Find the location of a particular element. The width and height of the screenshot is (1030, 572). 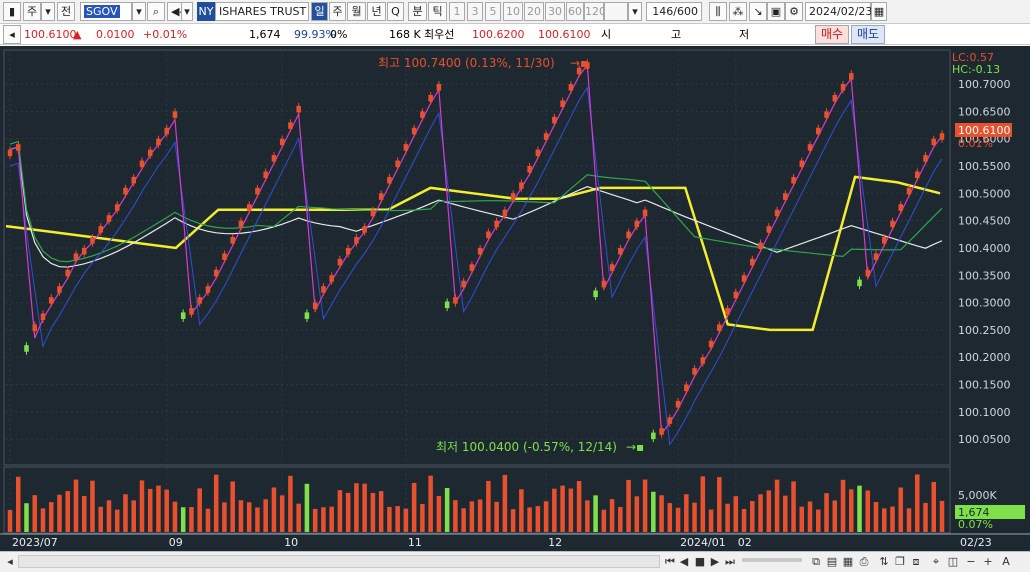

tab-day: 일 is located at coordinates (319, 11).